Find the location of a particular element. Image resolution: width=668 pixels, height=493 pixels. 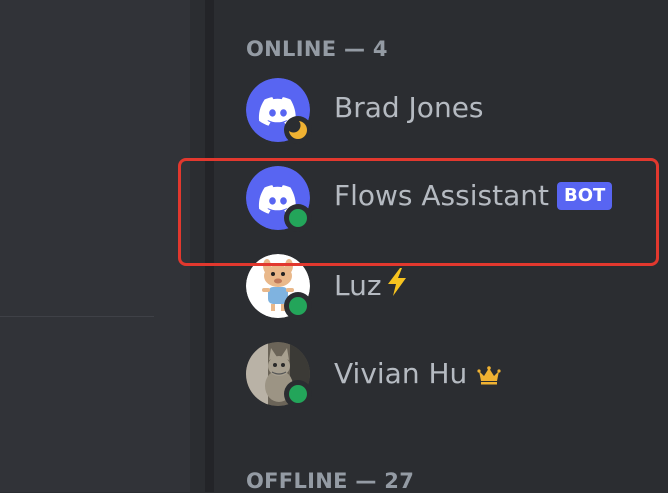

member-luz: Luz is located at coordinates (456, 289).